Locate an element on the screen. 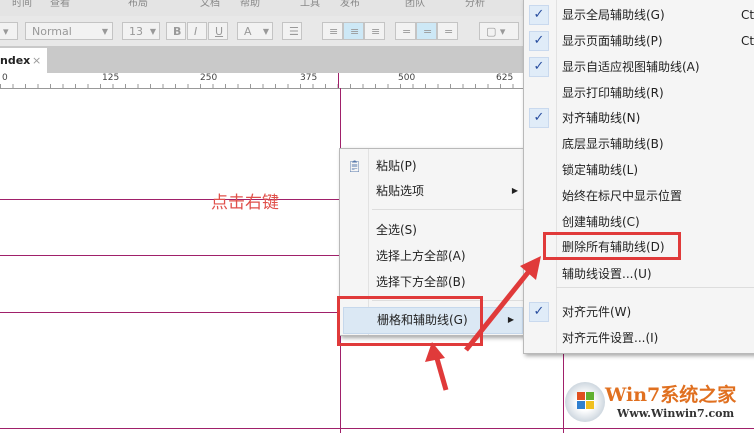  watermark-url: Www.Winwin7.com is located at coordinates (676, 413).